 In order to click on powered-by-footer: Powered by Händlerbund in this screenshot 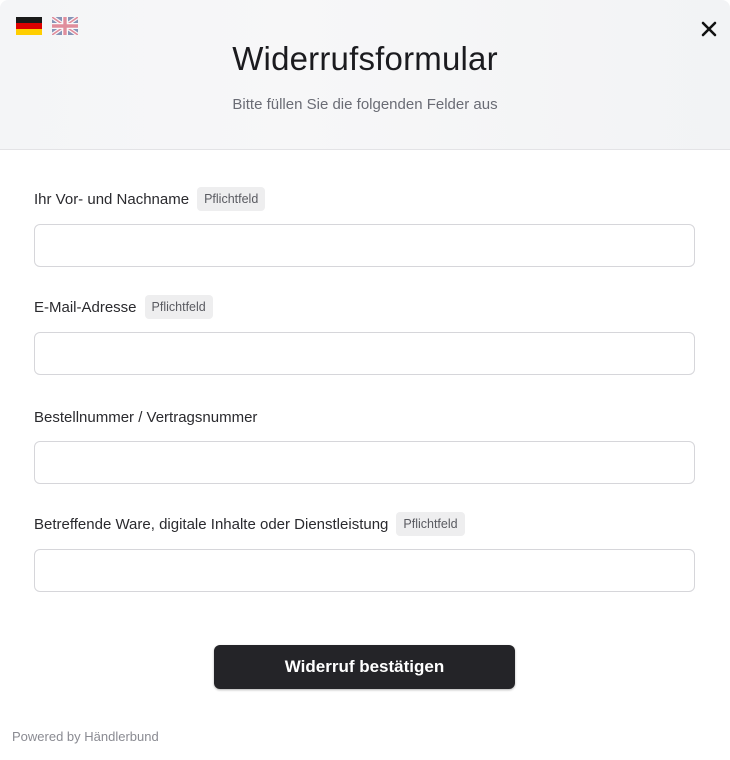, I will do `click(85, 736)`.